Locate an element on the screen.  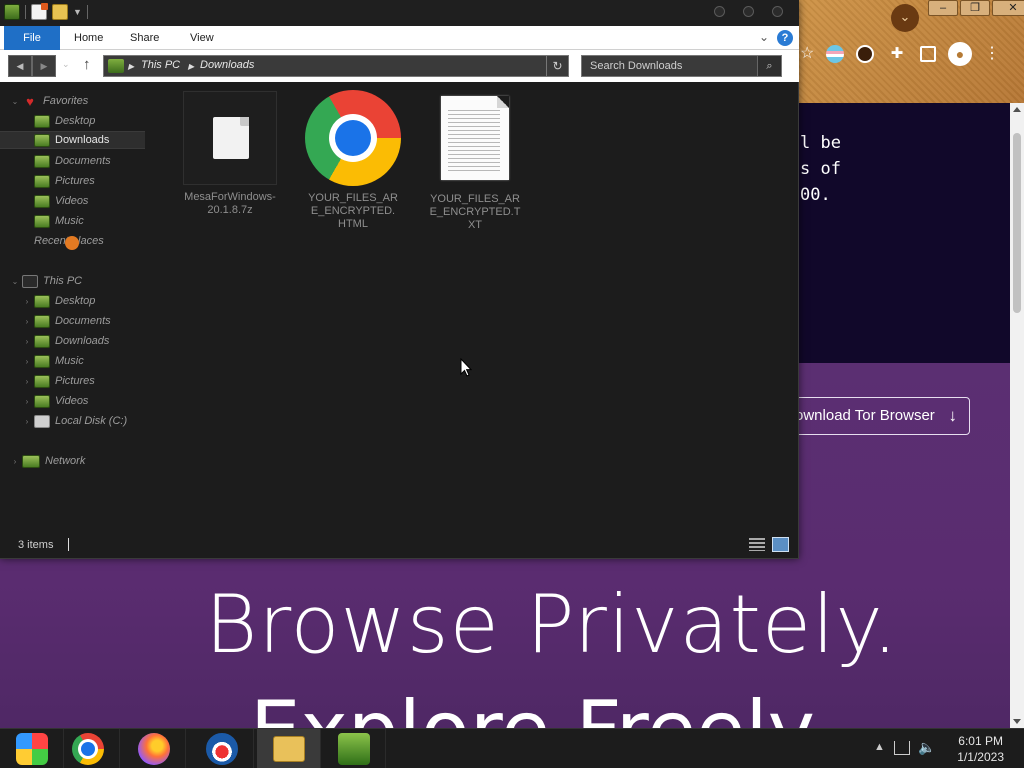
webpage-code-text: l be s of 00. is located at coordinates (820, 169).